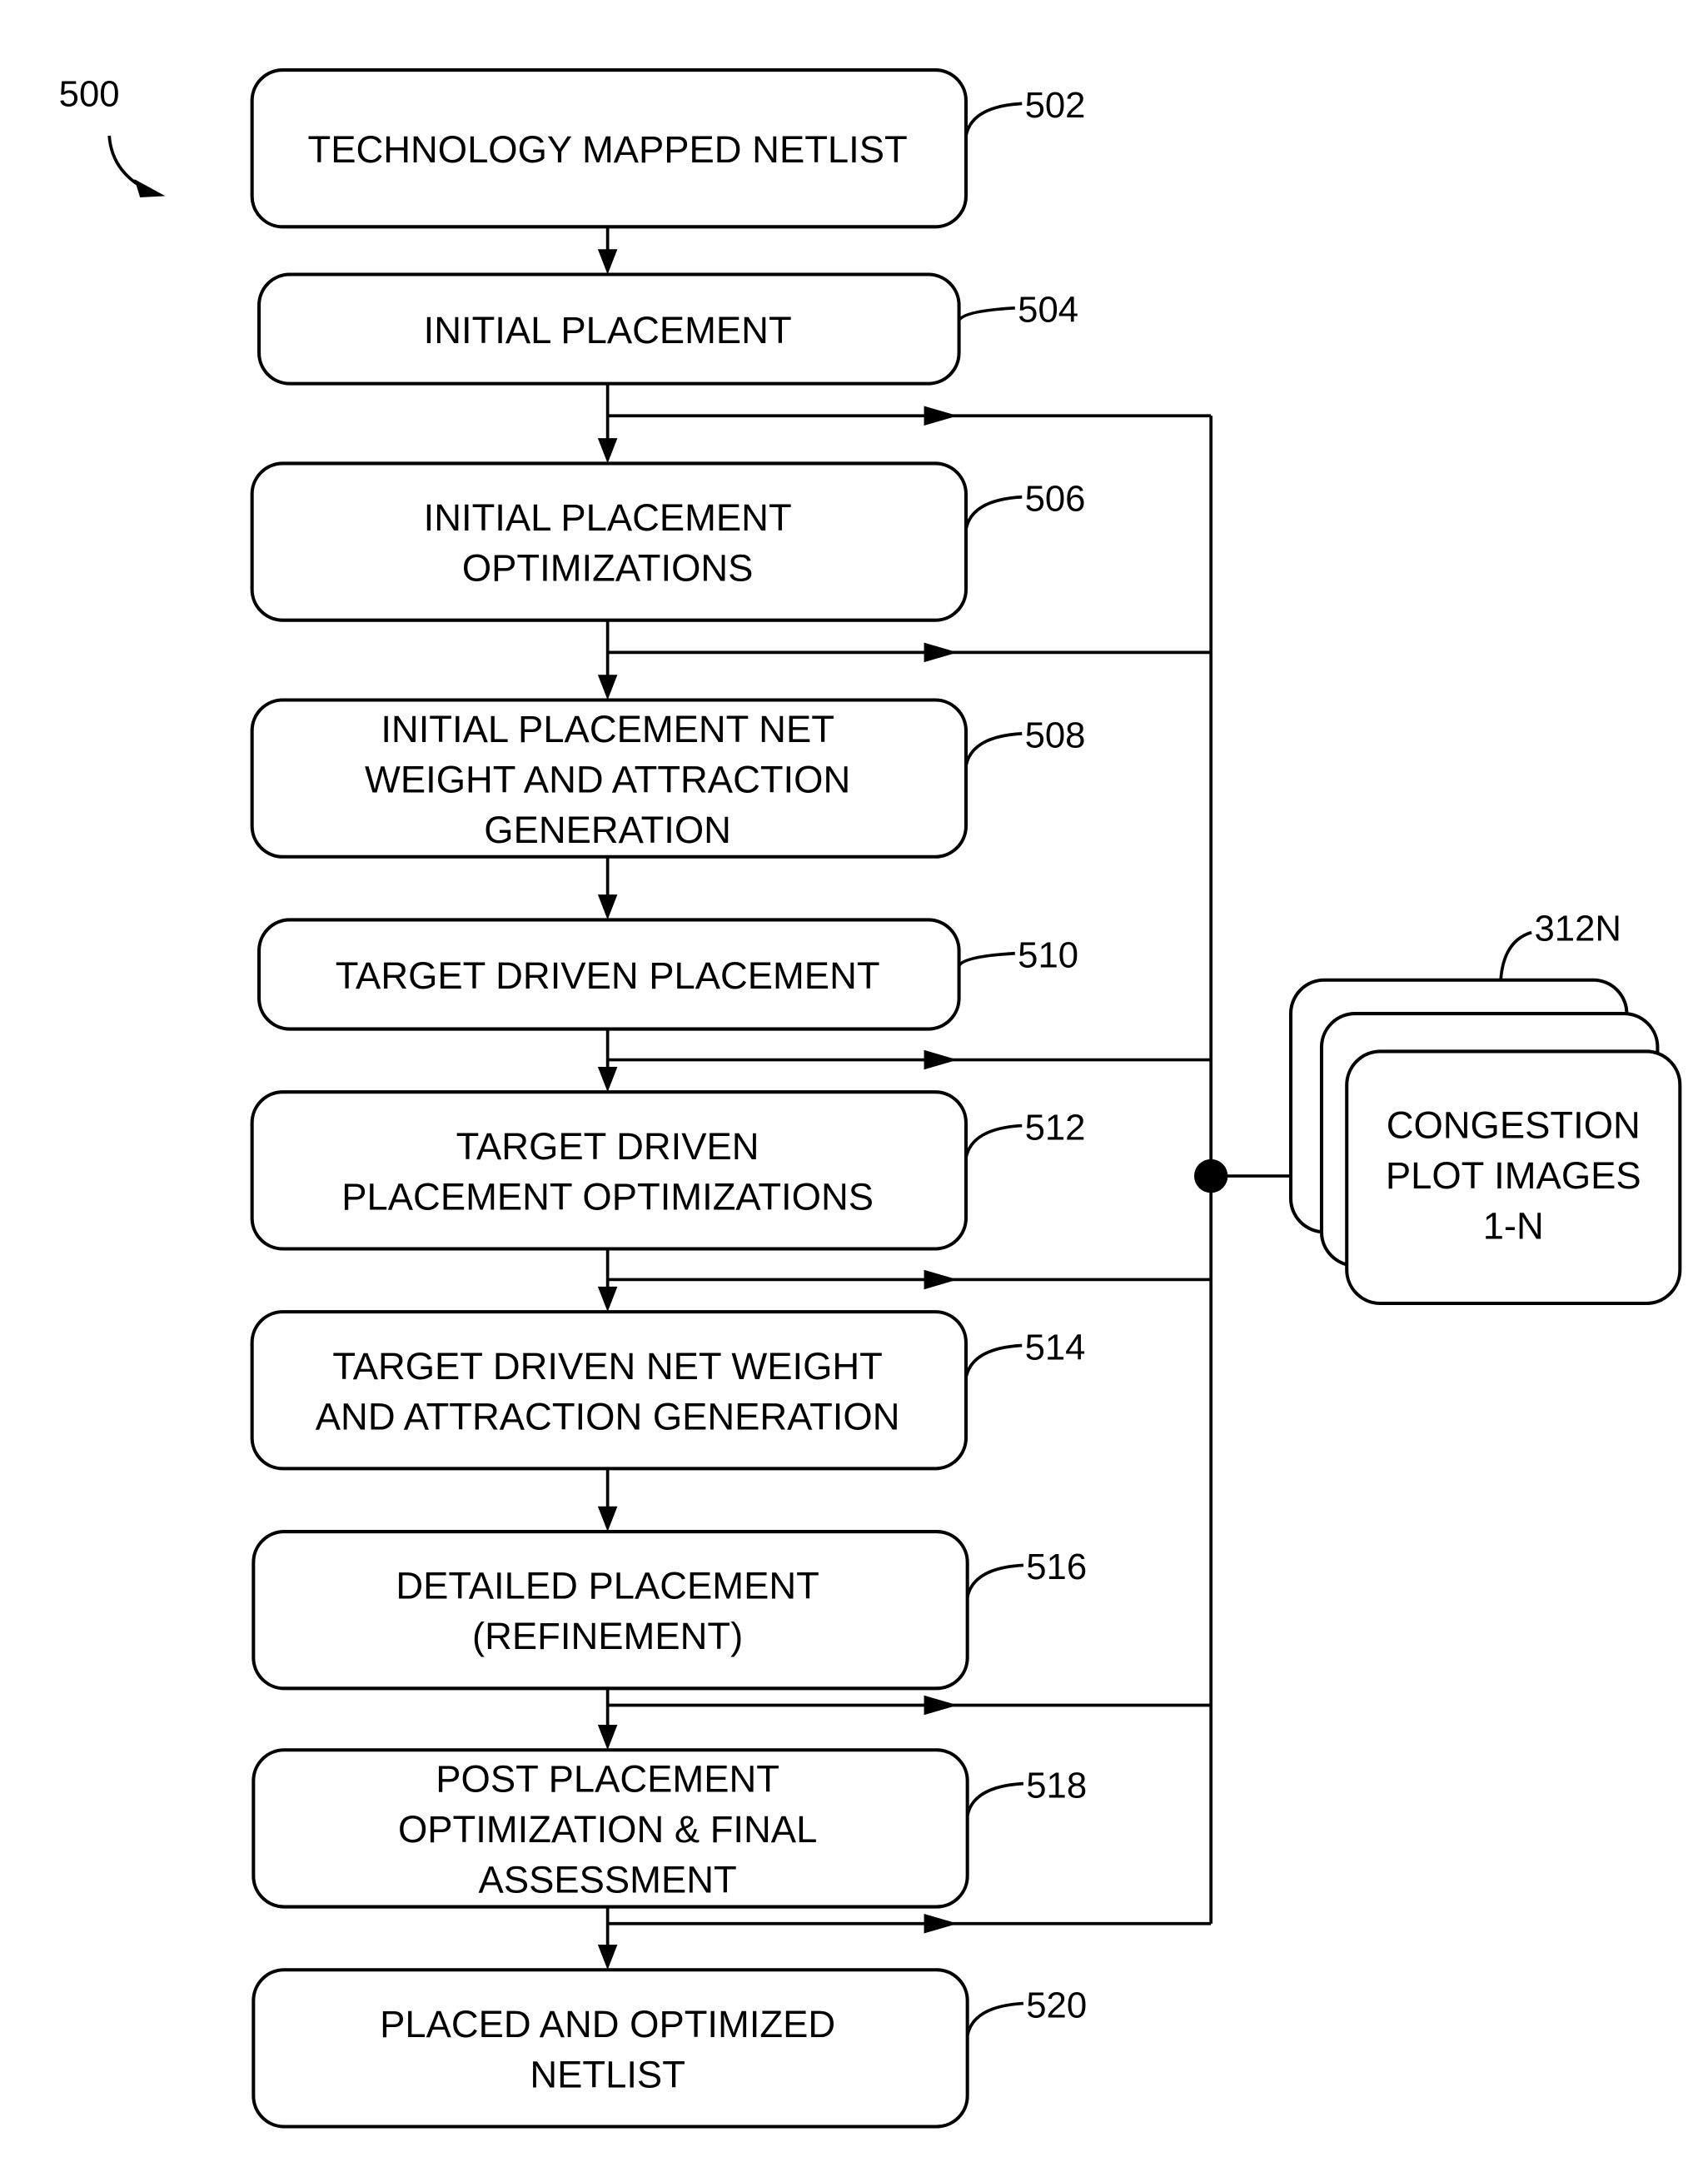 This screenshot has height=2177, width=1708. I want to click on step-label-line: TECHNOLOGY MAPPED NETLIST, so click(608, 149).